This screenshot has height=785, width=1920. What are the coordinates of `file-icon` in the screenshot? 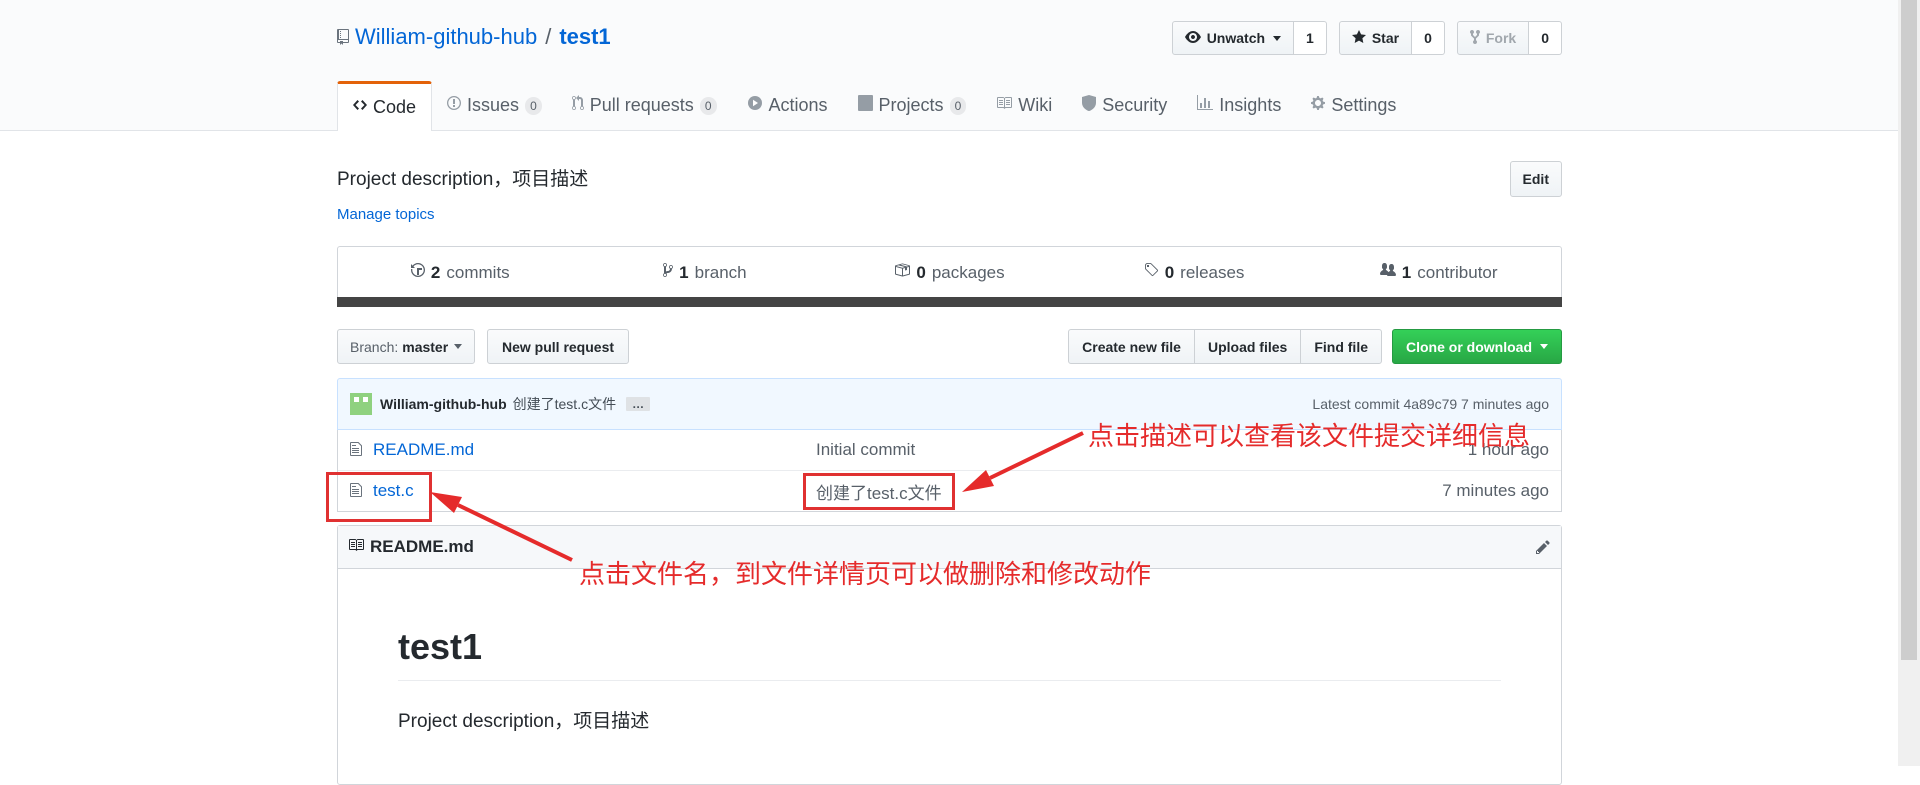 It's located at (356, 451).